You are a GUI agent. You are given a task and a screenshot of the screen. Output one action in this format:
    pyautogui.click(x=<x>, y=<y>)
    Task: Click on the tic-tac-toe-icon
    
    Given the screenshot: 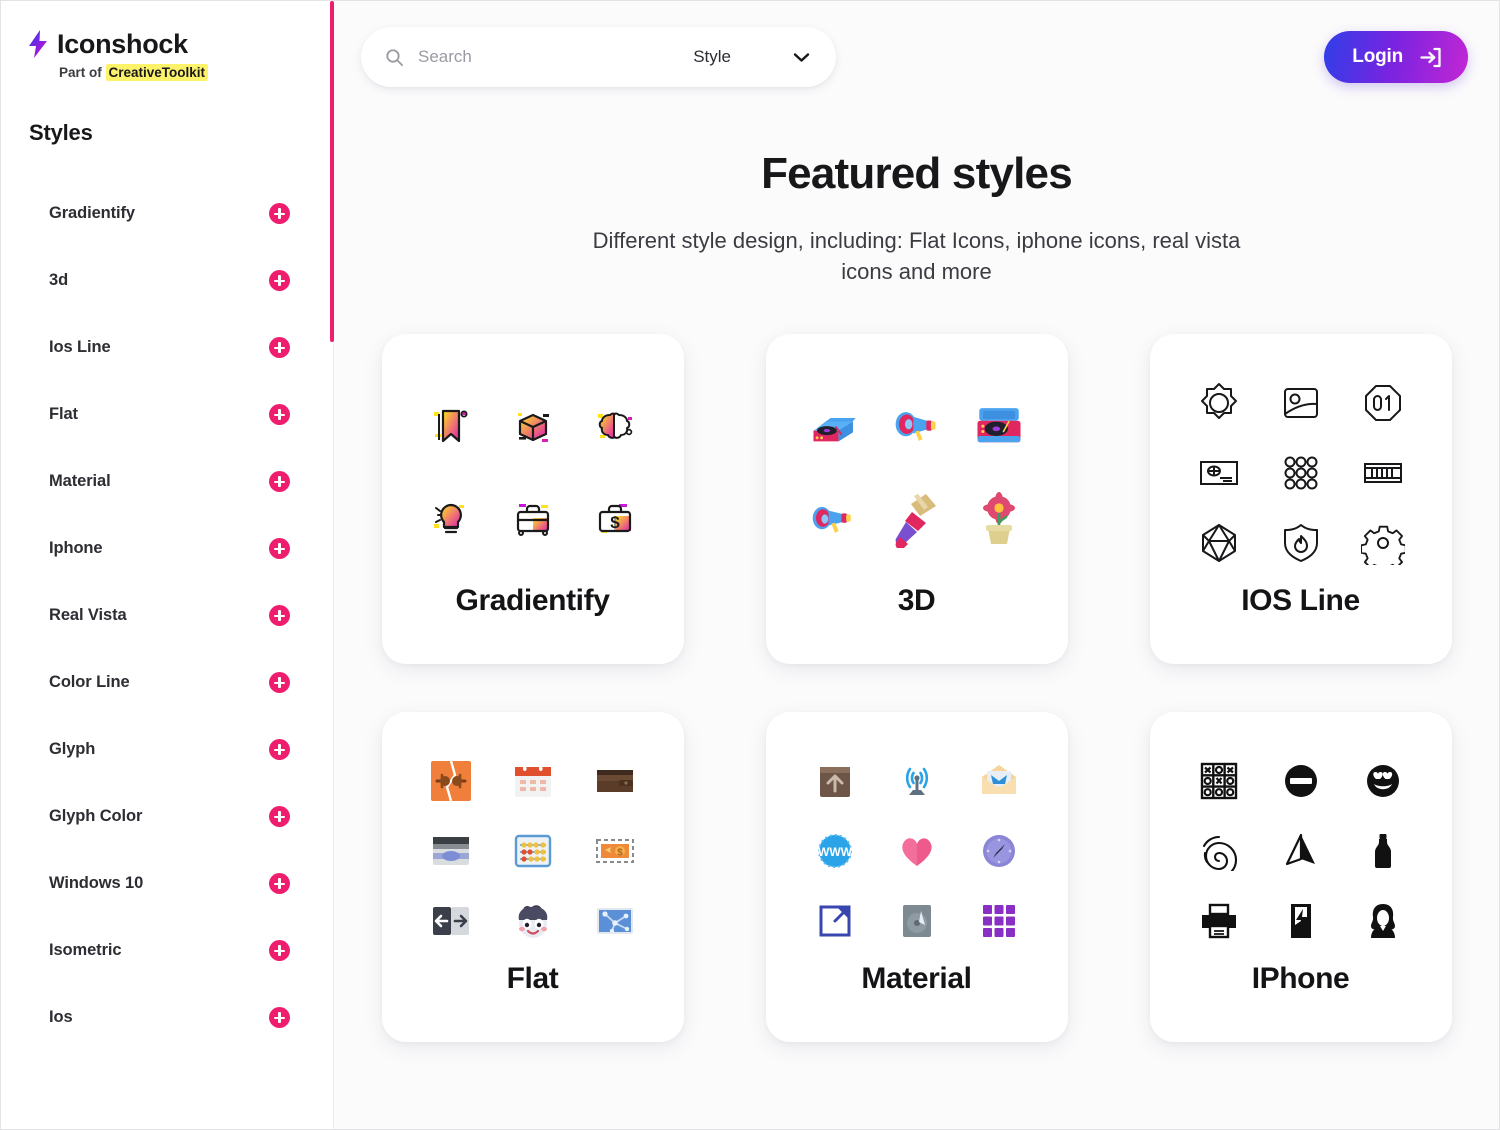 What is the action you would take?
    pyautogui.click(x=1219, y=781)
    